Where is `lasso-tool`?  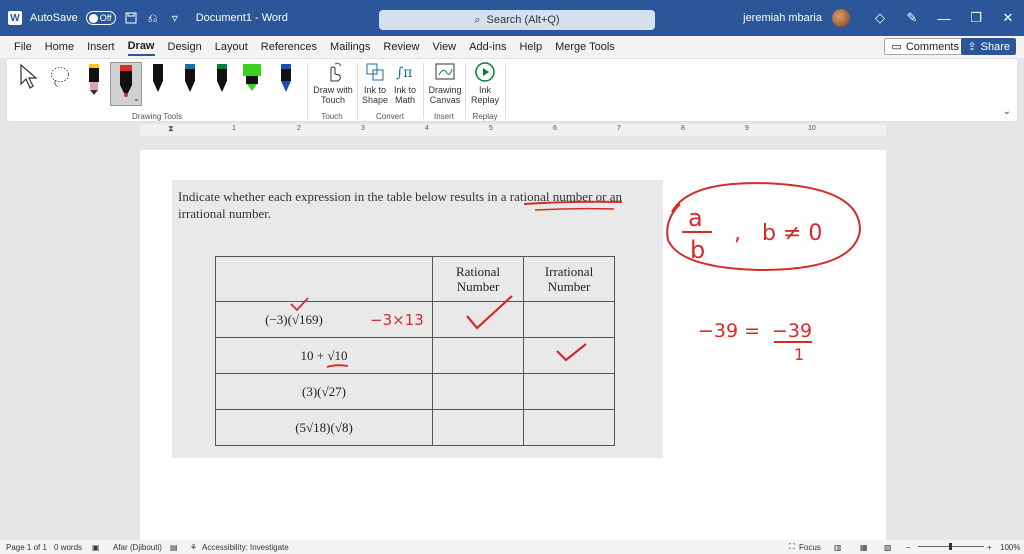
lasso-tool is located at coordinates (60, 82).